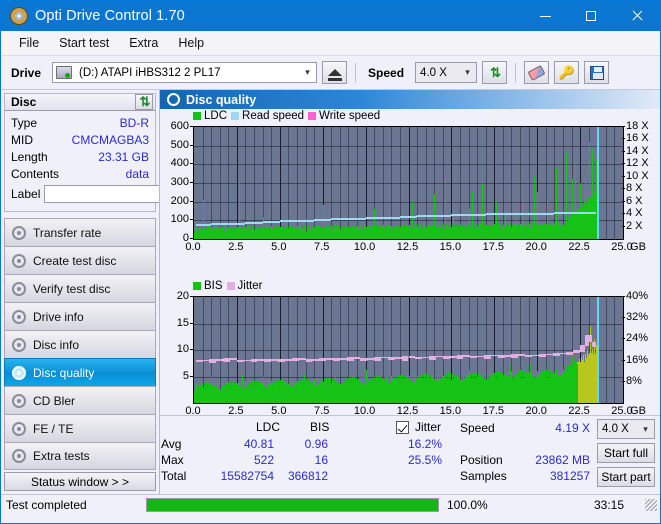 The height and width of the screenshot is (524, 661). What do you see at coordinates (483, 476) in the screenshot?
I see `samples-label: Samples` at bounding box center [483, 476].